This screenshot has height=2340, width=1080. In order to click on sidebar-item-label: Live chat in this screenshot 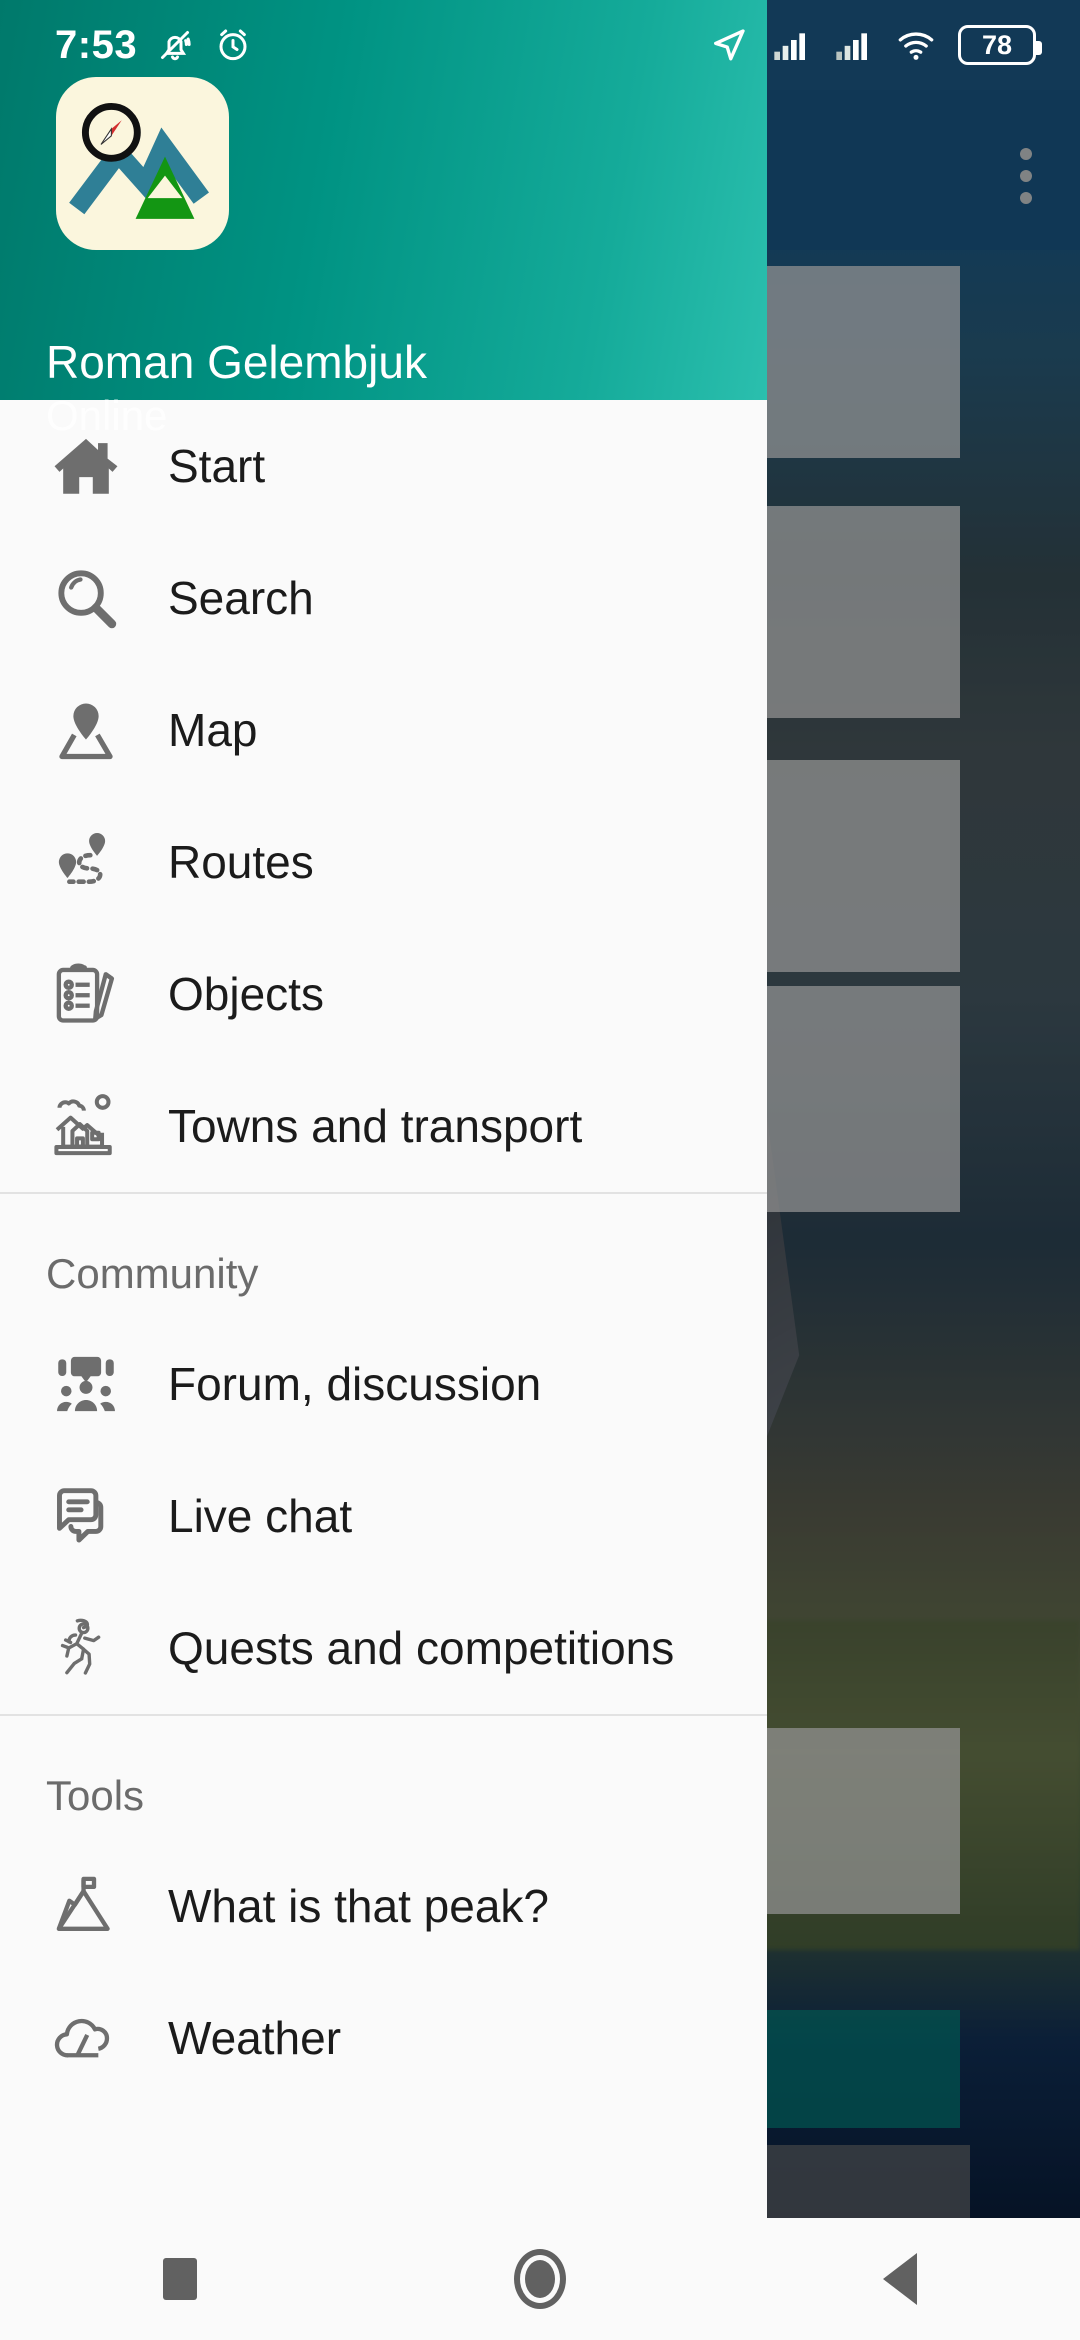, I will do `click(260, 1516)`.